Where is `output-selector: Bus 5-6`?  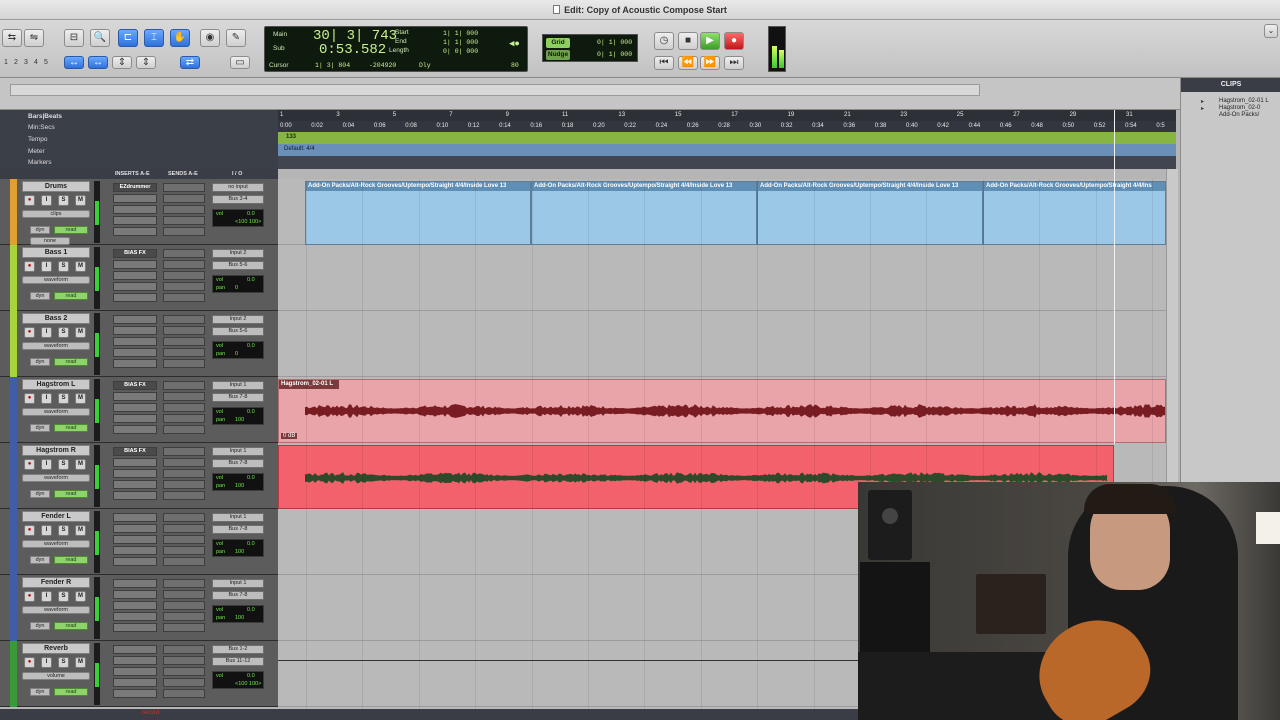 output-selector: Bus 5-6 is located at coordinates (238, 331).